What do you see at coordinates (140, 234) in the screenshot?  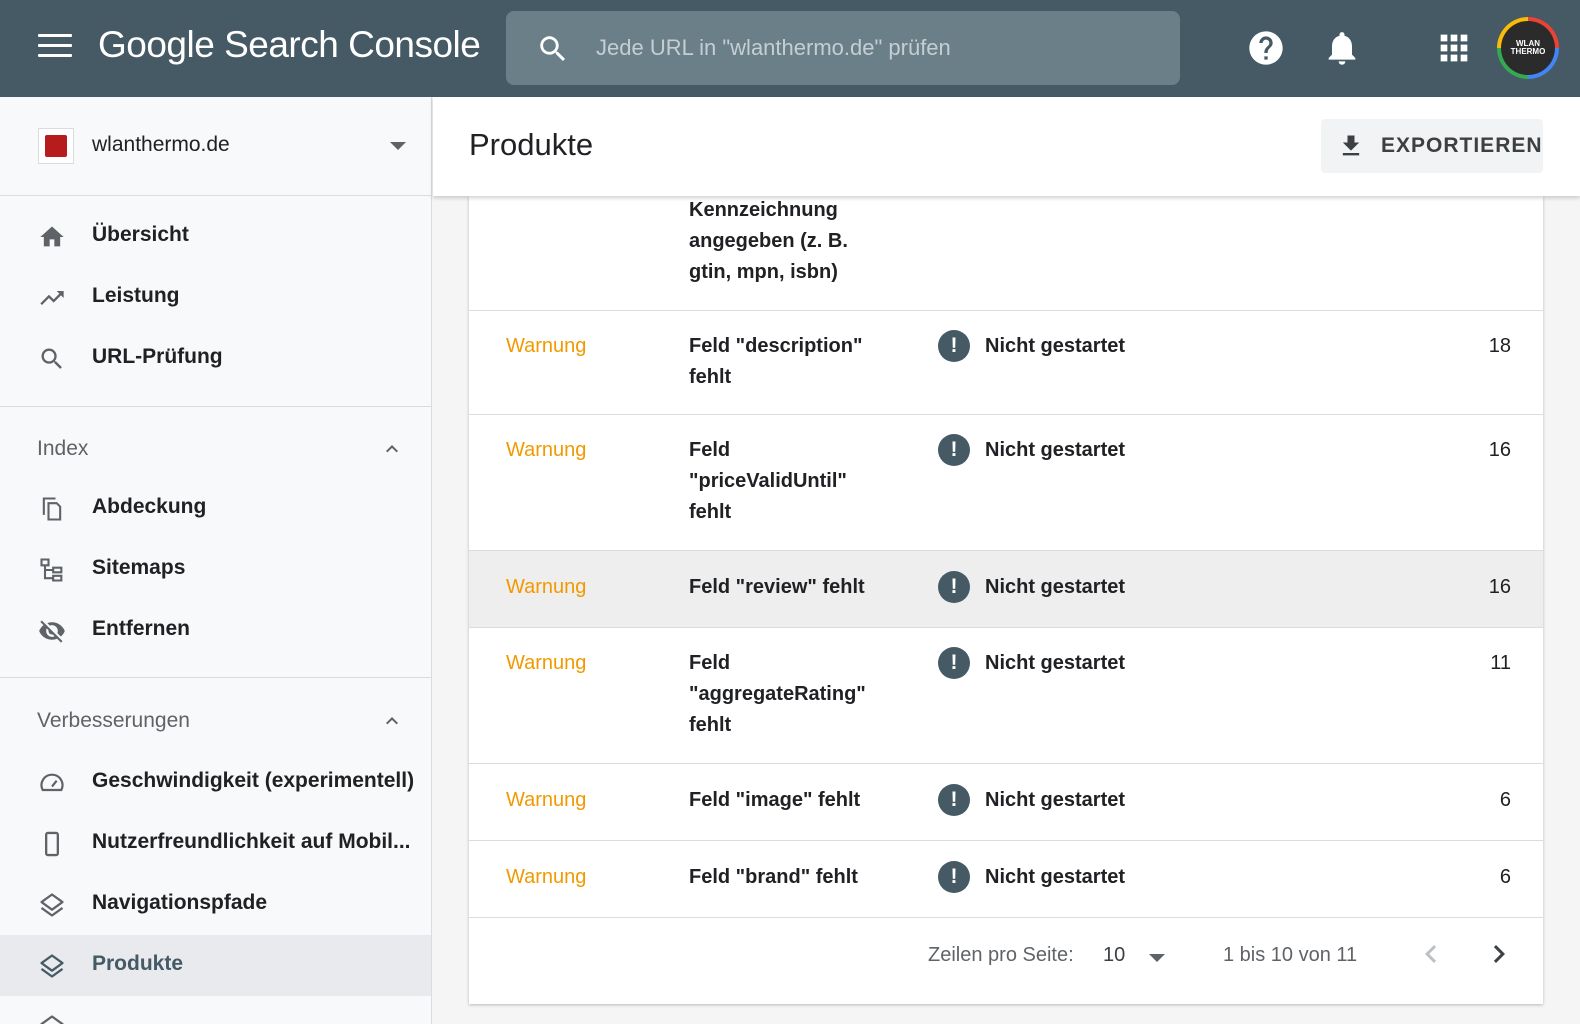 I see `sidebar-item-label: Übersicht` at bounding box center [140, 234].